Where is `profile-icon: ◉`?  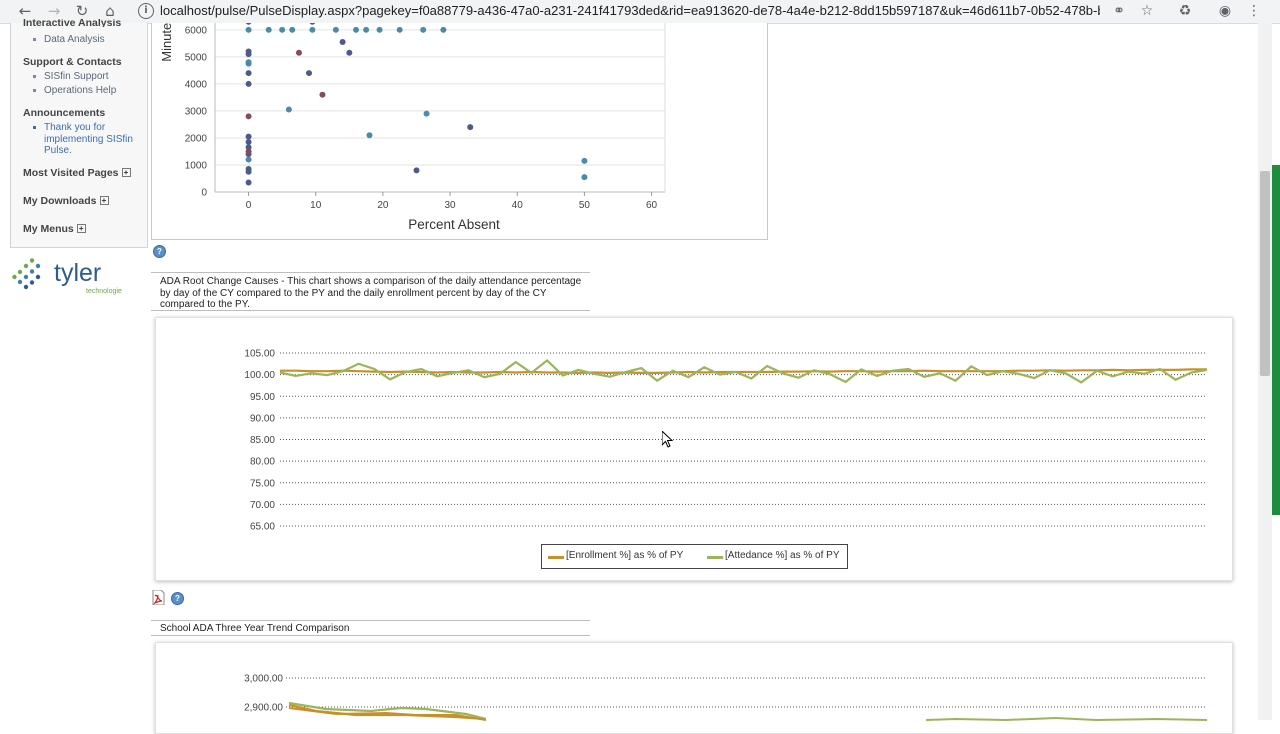 profile-icon: ◉ is located at coordinates (1225, 11).